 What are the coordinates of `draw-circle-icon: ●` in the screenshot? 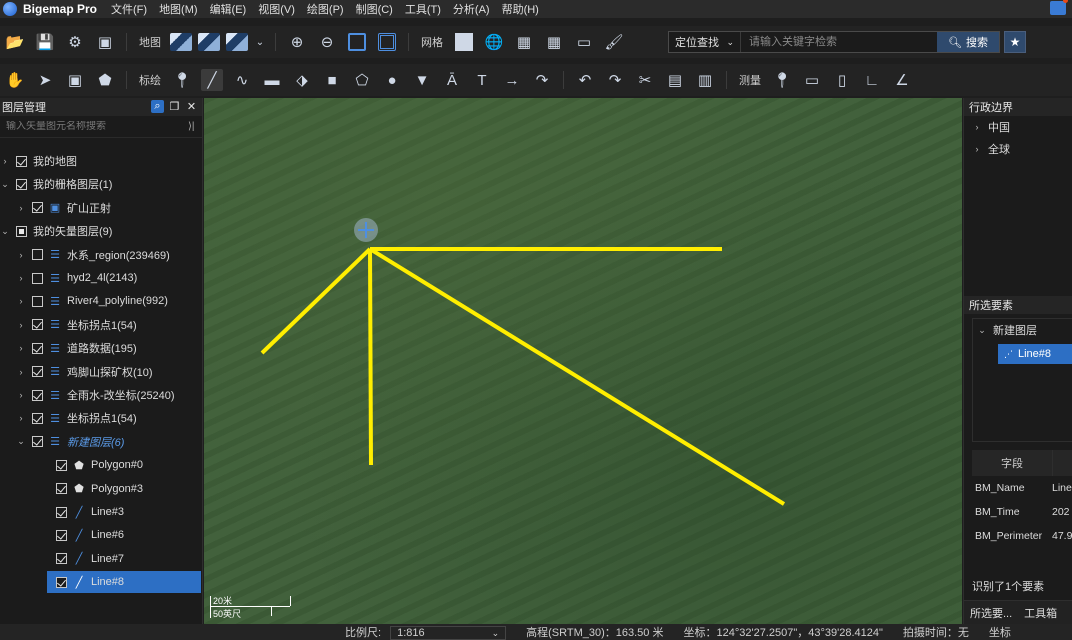 It's located at (392, 80).